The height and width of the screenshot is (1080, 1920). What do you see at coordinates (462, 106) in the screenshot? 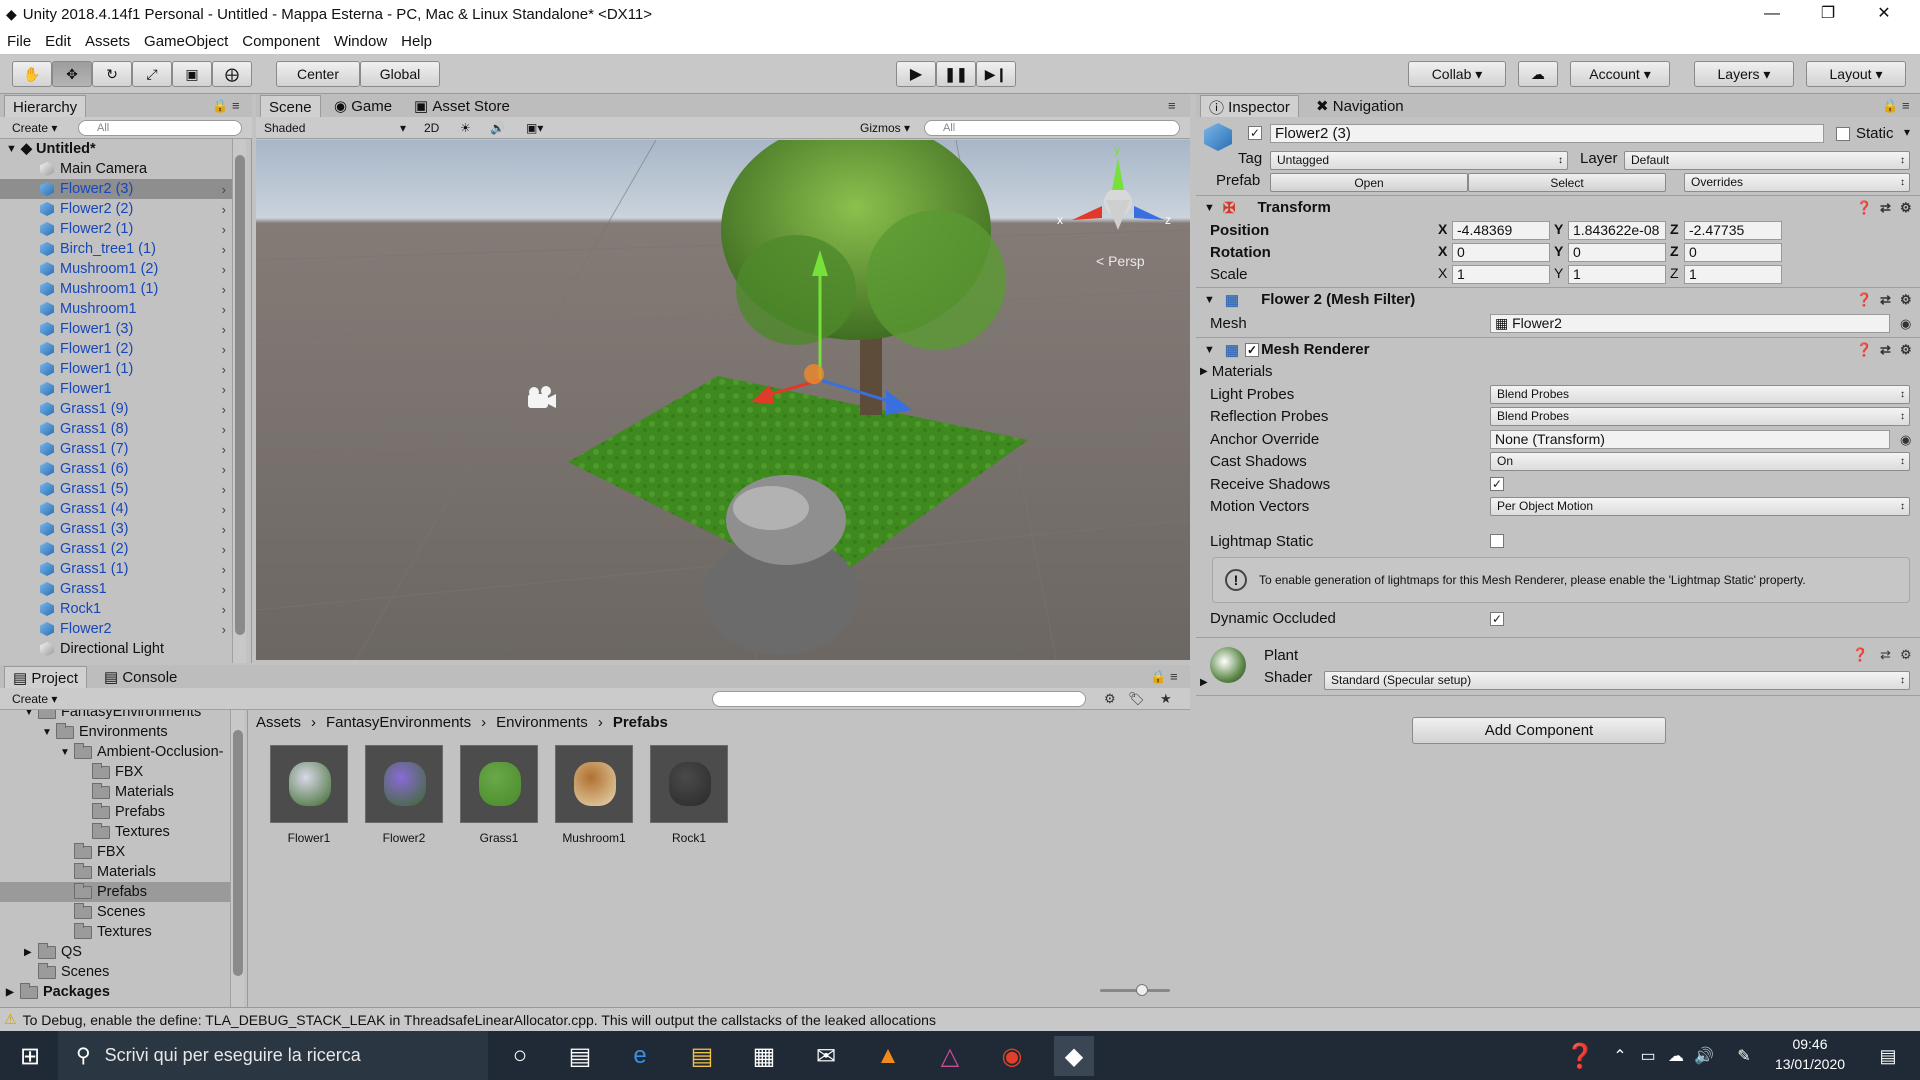
I see `tab-asset-store: ▣ Asset Store` at bounding box center [462, 106].